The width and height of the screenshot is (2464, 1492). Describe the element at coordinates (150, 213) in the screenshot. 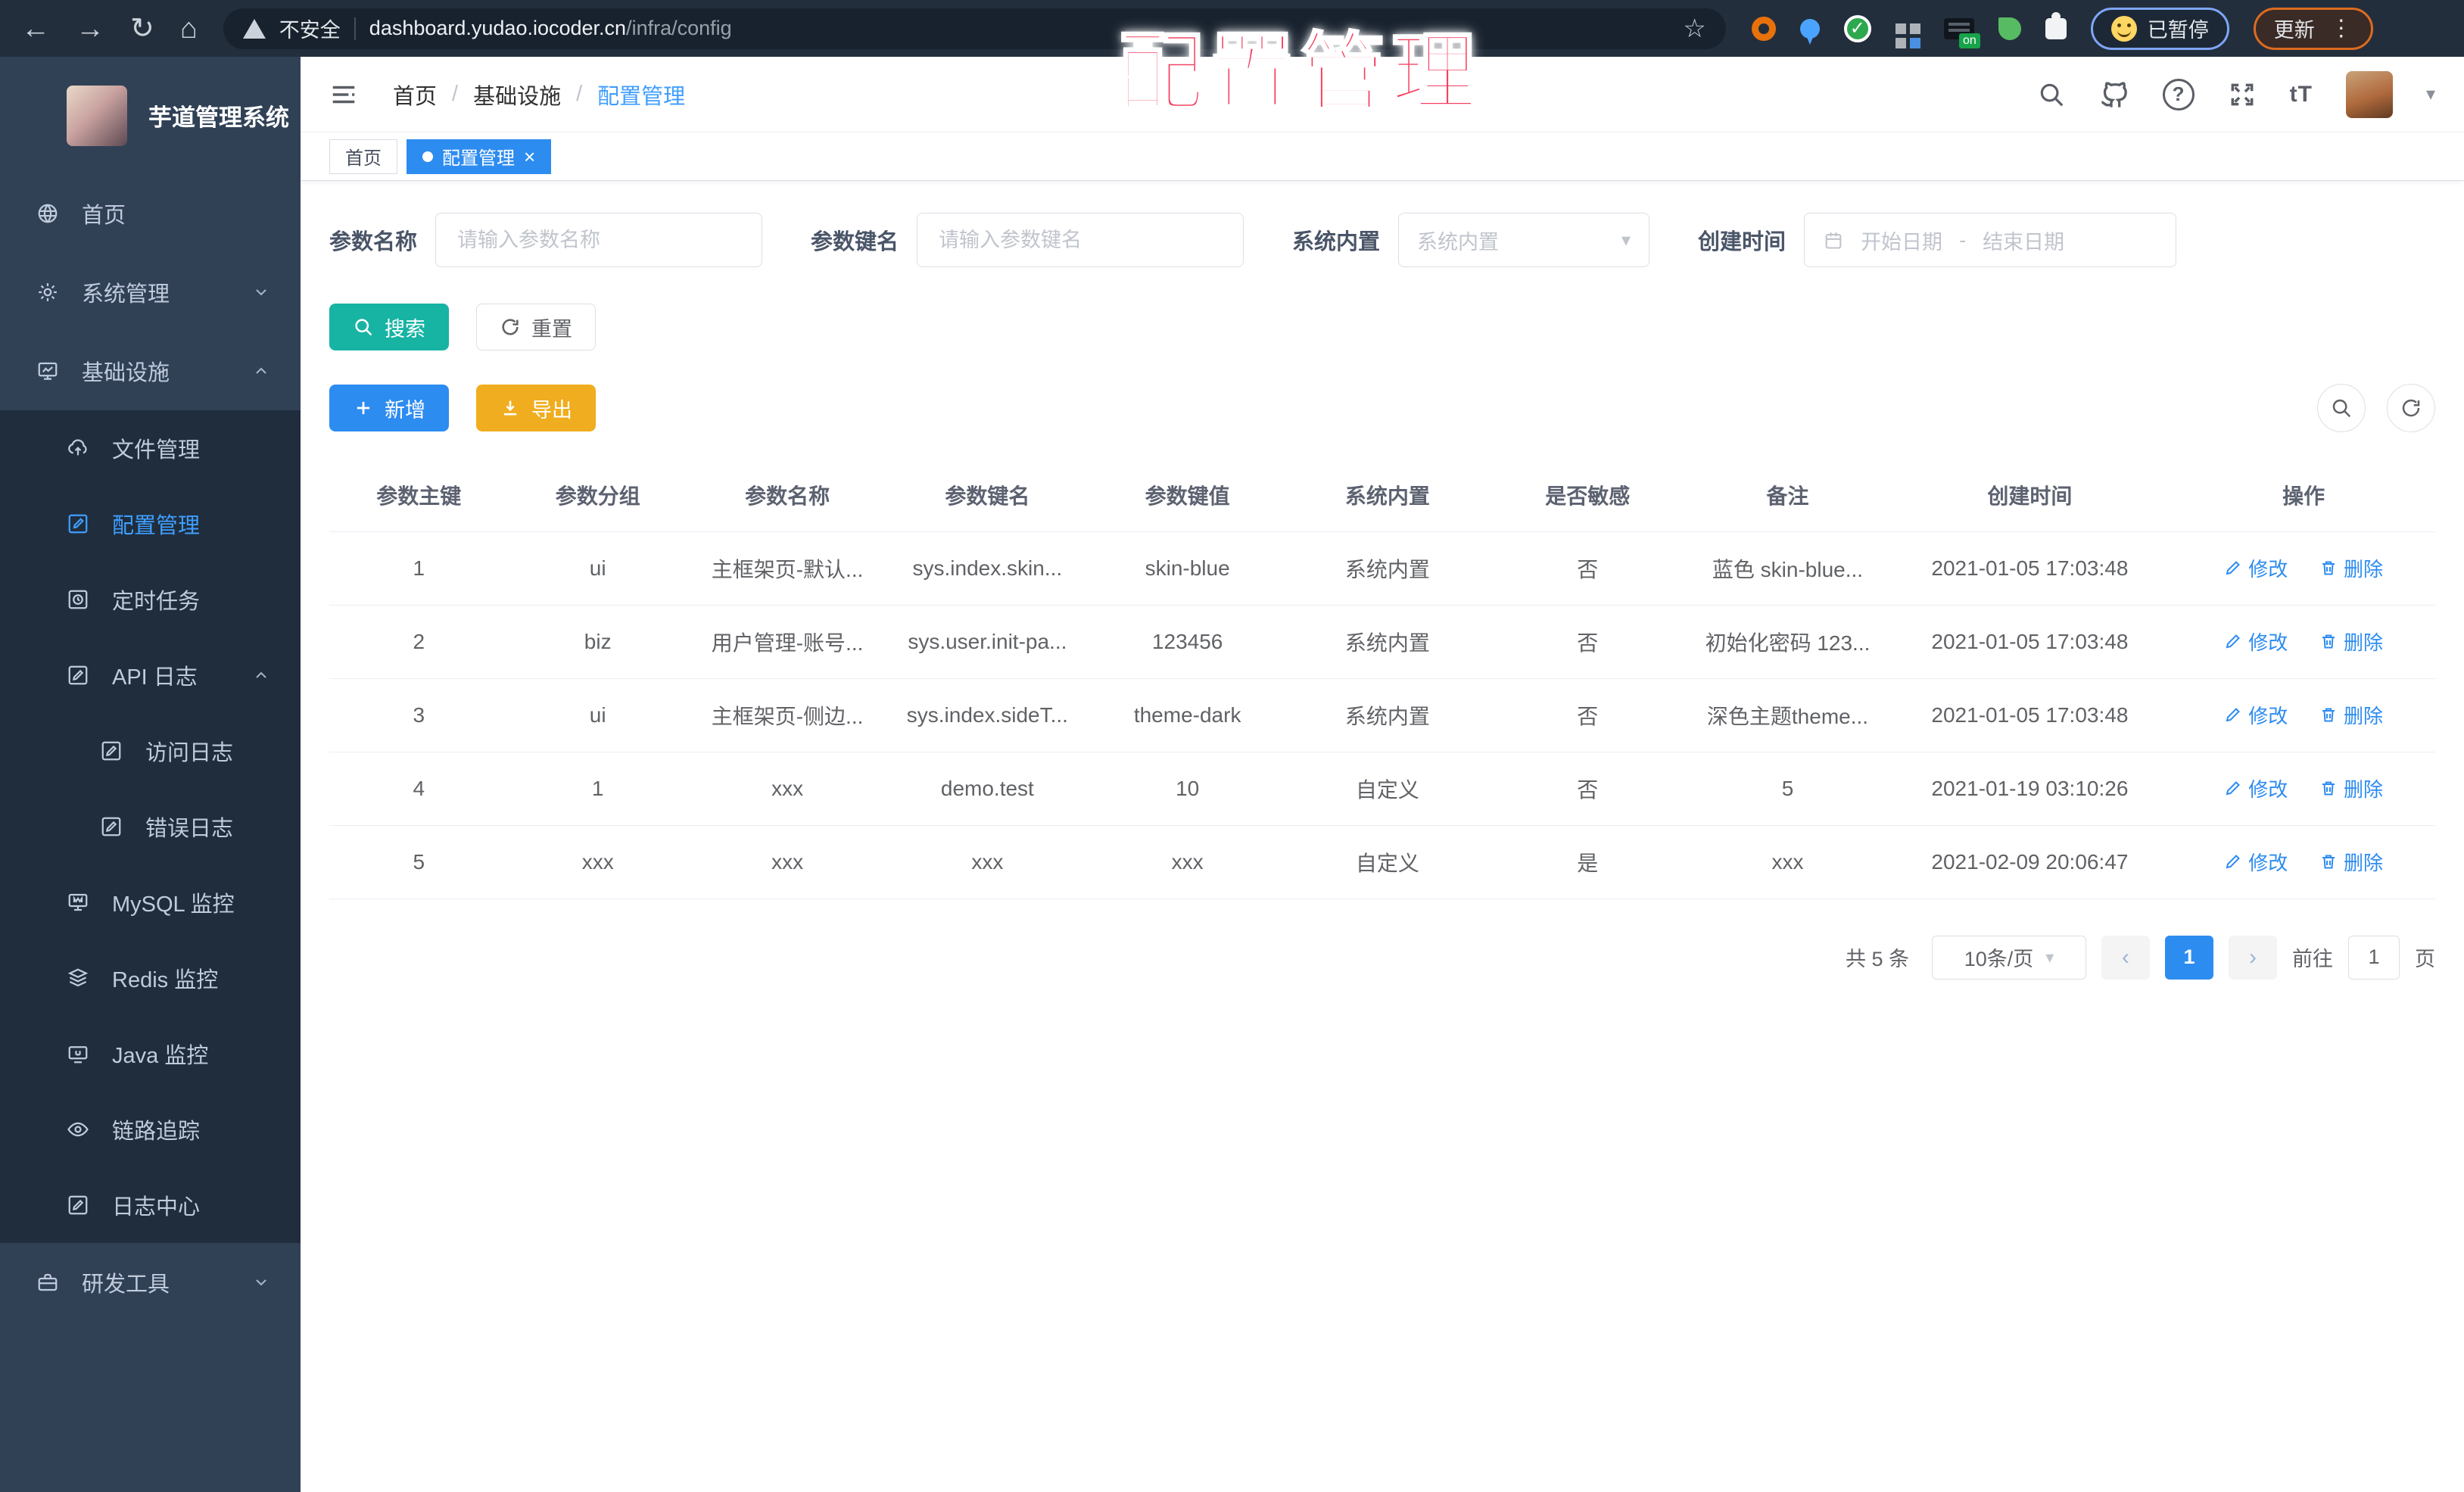

I see `sidebar-item-home: 首页` at that location.